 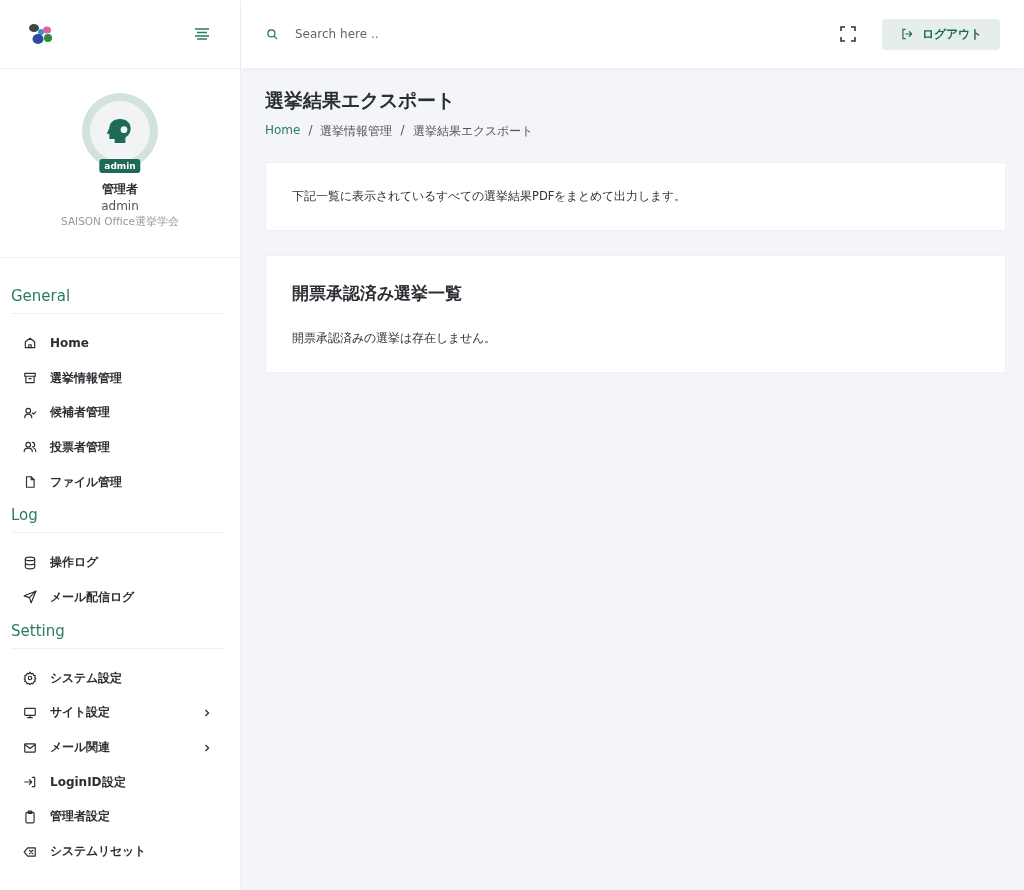 I want to click on search-icon, so click(x=272, y=34).